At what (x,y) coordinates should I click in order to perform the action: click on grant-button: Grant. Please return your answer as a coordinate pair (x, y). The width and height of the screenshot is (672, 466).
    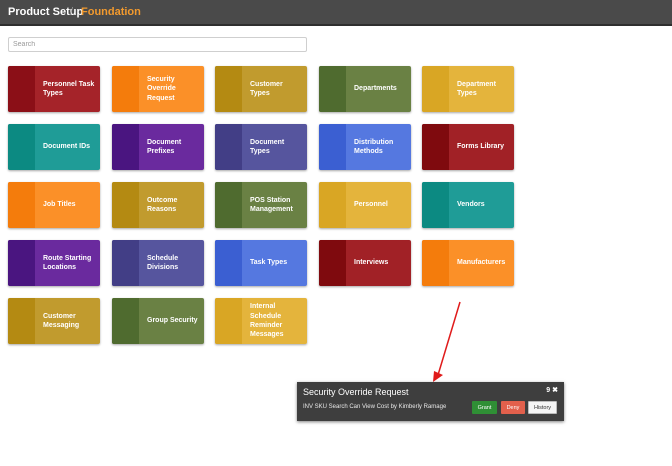
    Looking at the image, I should click on (484, 407).